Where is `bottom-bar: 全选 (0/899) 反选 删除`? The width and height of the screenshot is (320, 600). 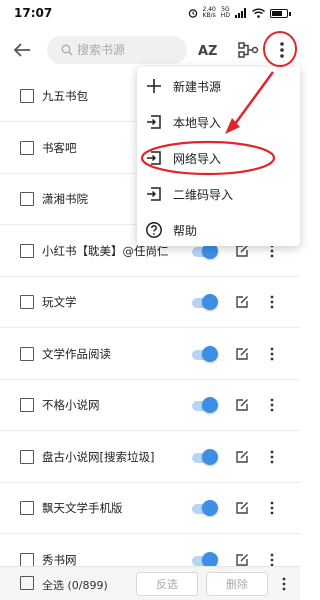 bottom-bar: 全选 (0/899) 反选 删除 is located at coordinates (150, 583).